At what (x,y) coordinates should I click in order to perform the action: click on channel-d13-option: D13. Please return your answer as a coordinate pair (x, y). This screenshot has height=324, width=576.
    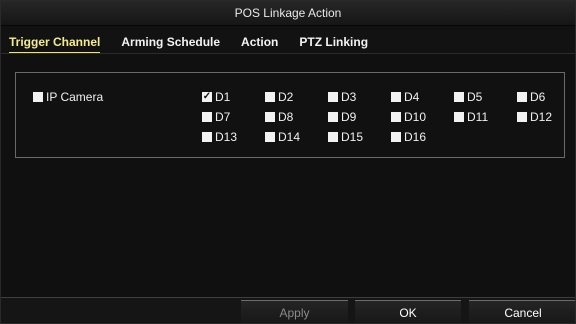
    Looking at the image, I should click on (228, 137).